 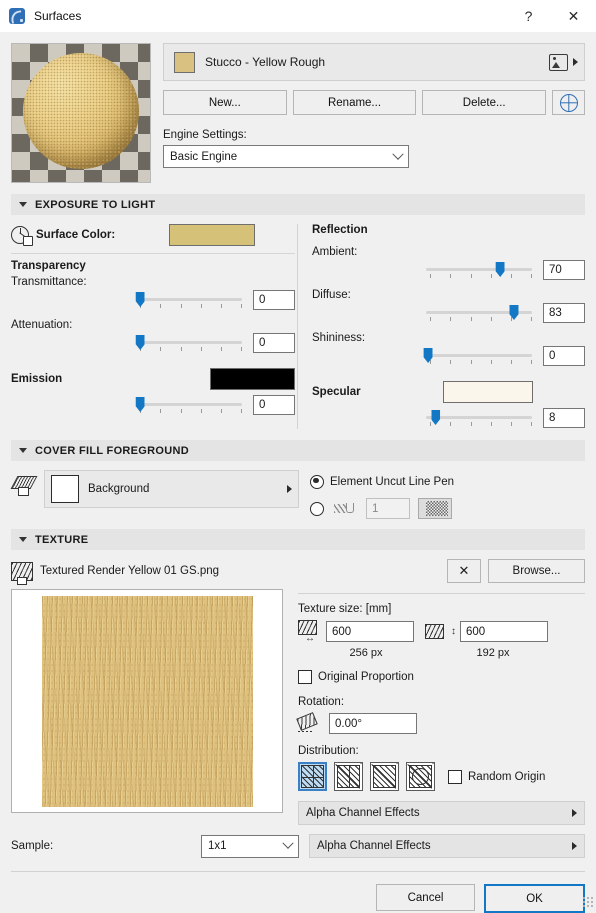 I want to click on original-proportion-label: Original Proportion, so click(x=366, y=677).